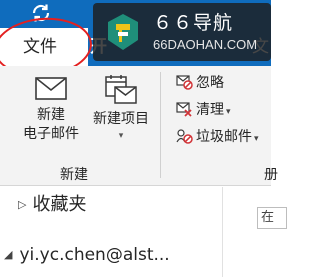 The width and height of the screenshot is (320, 277). What do you see at coordinates (51, 134) in the screenshot?
I see `new-email-label-line2: 电子邮件` at bounding box center [51, 134].